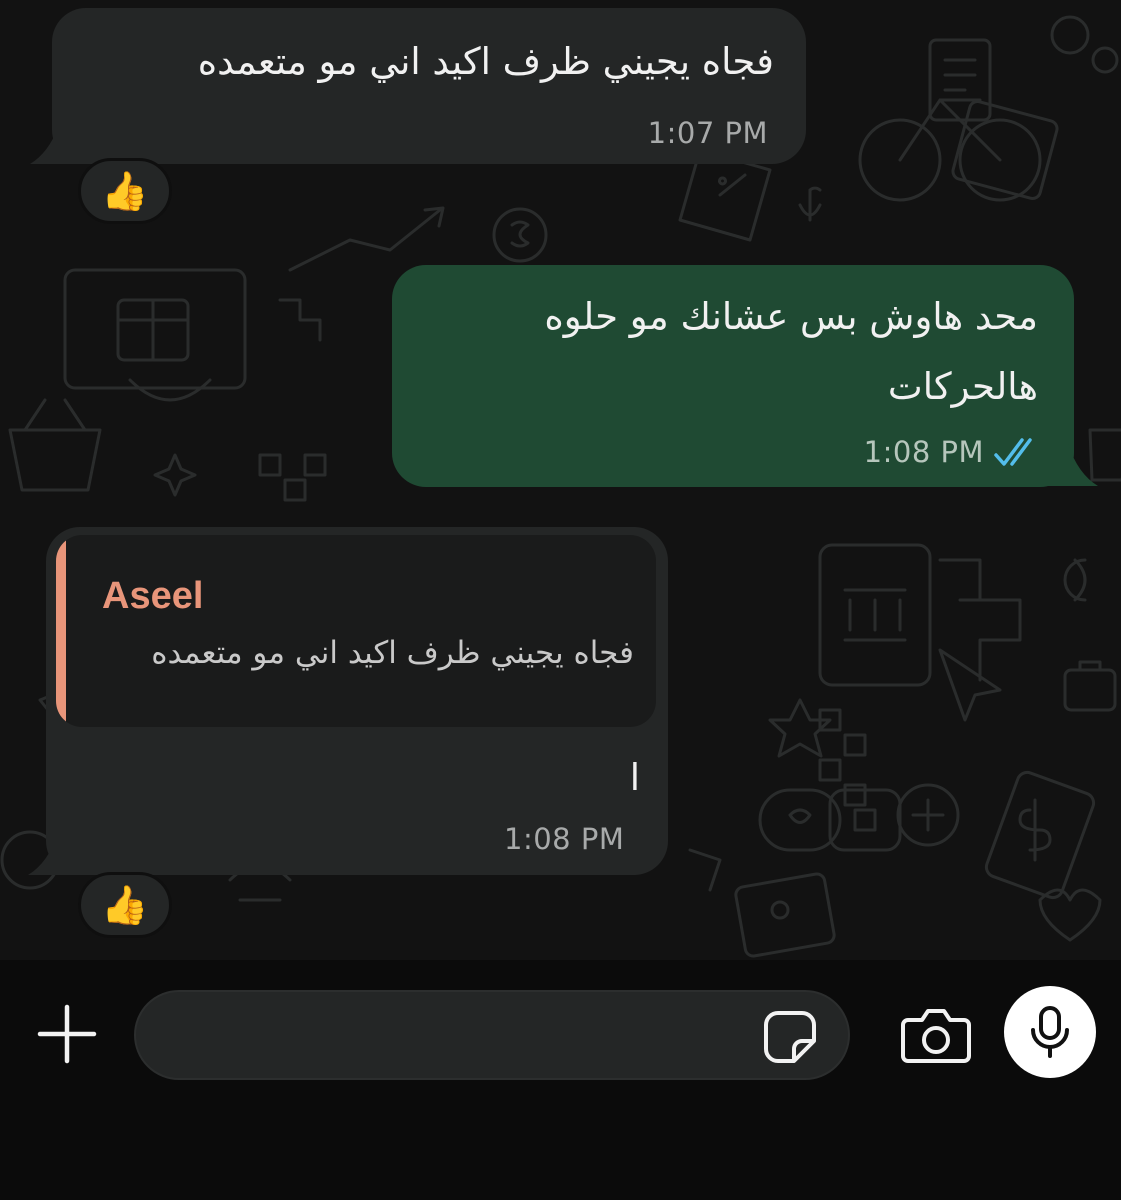  What do you see at coordinates (962, 386) in the screenshot?
I see `message-text-line-2: هالحركات` at bounding box center [962, 386].